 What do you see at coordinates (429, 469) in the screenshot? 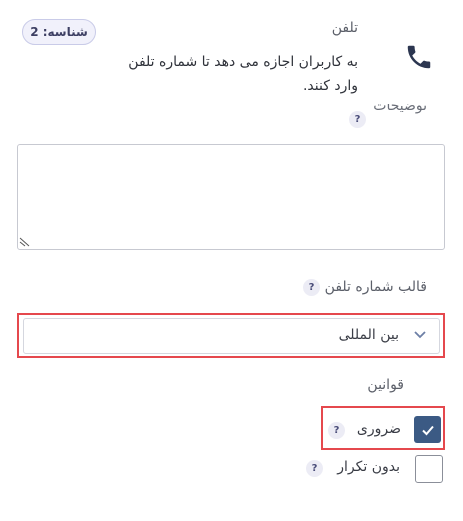
I see `no-duplicate-checkbox` at bounding box center [429, 469].